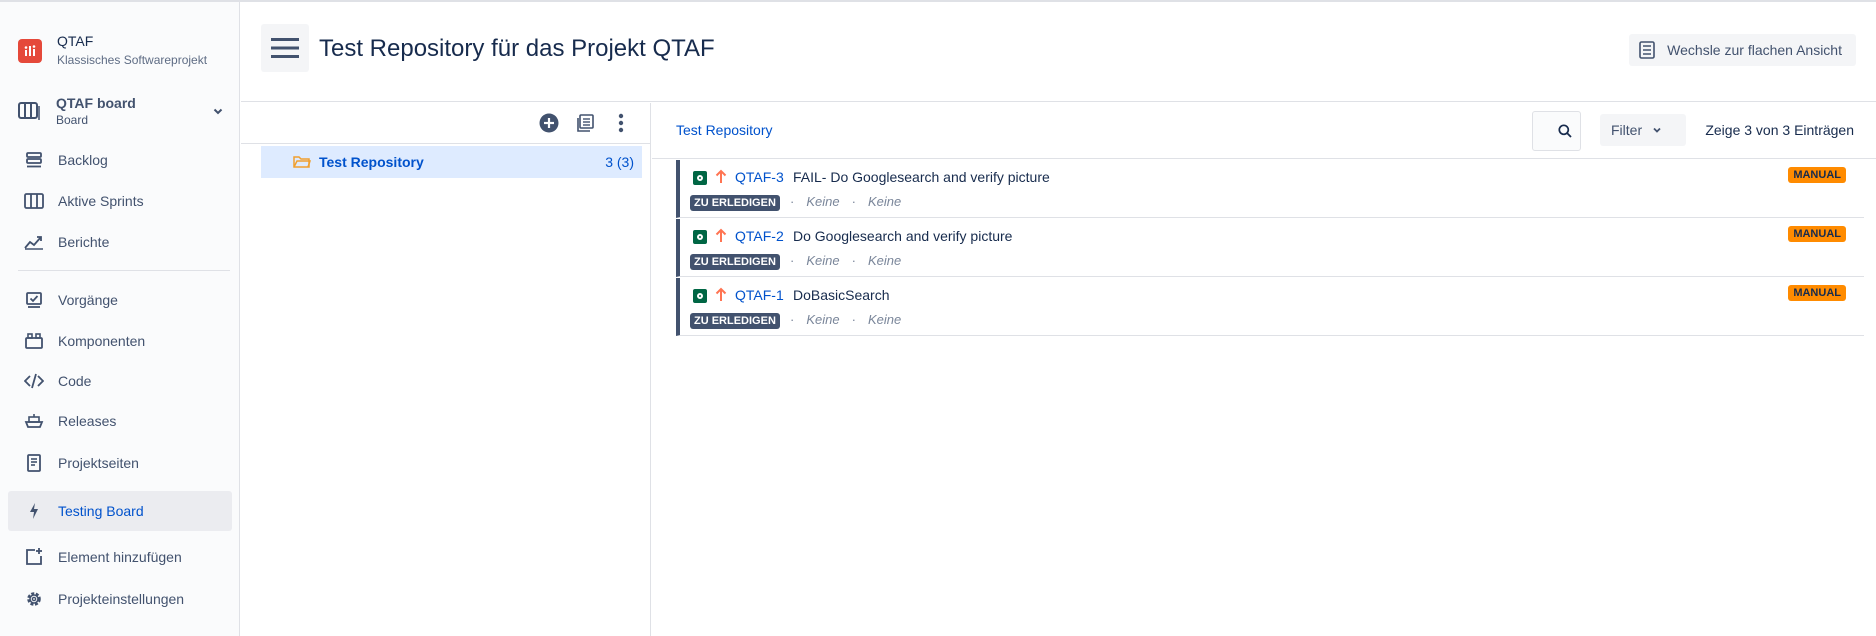 This screenshot has height=636, width=1876. What do you see at coordinates (1647, 50) in the screenshot?
I see `list-view-icon` at bounding box center [1647, 50].